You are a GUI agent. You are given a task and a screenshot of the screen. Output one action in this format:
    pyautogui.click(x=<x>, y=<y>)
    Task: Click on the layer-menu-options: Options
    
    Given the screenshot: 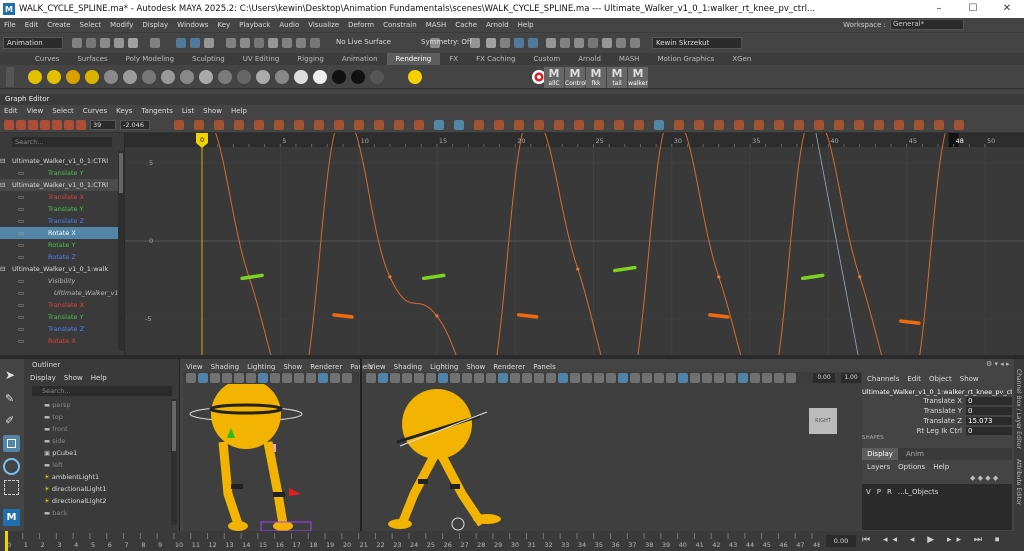 What is the action you would take?
    pyautogui.click(x=911, y=467)
    